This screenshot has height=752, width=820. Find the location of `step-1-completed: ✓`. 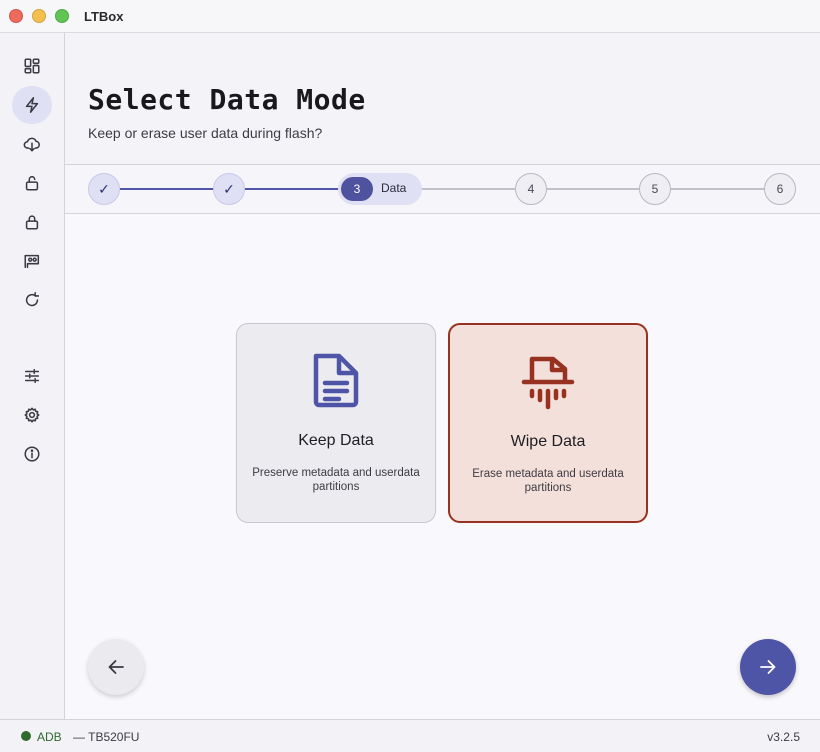

step-1-completed: ✓ is located at coordinates (104, 189).